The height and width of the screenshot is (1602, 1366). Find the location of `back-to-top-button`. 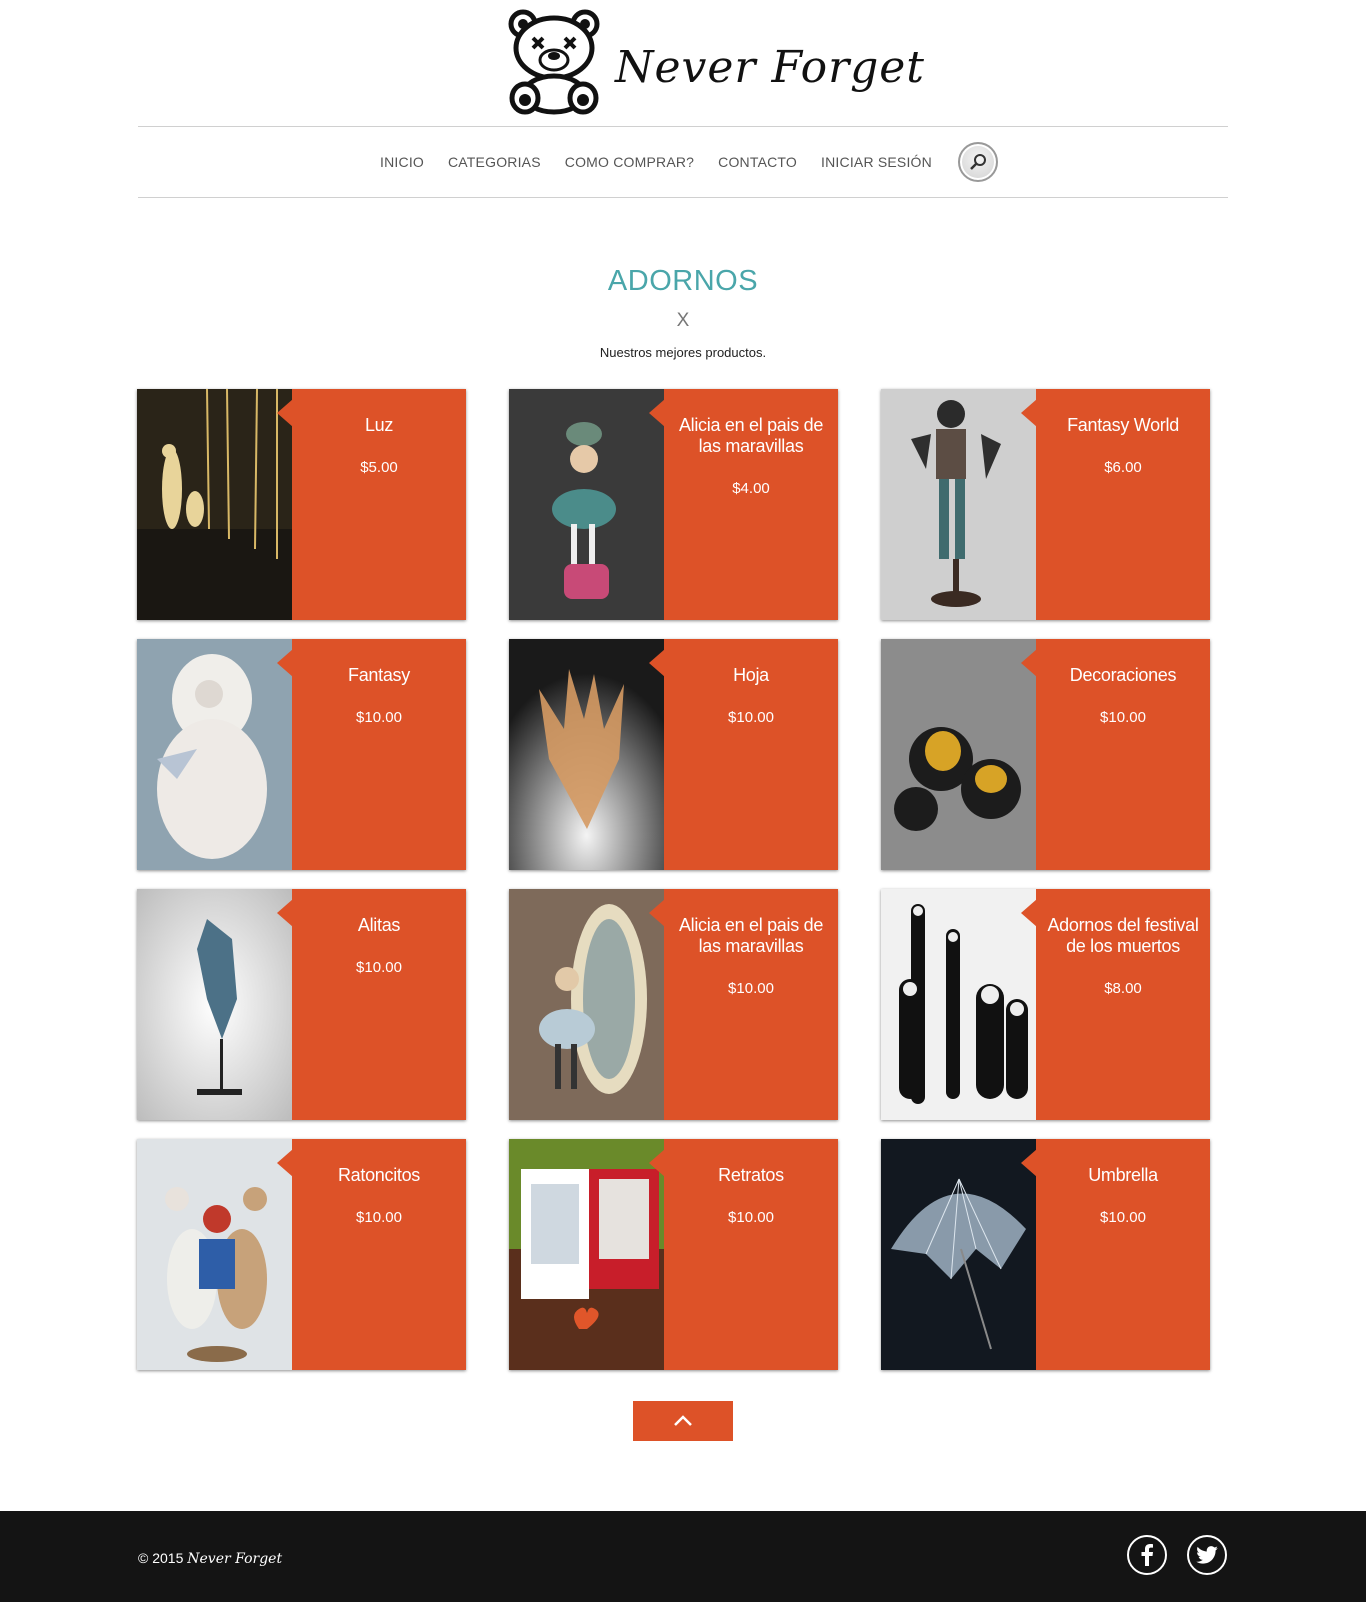

back-to-top-button is located at coordinates (683, 1421).